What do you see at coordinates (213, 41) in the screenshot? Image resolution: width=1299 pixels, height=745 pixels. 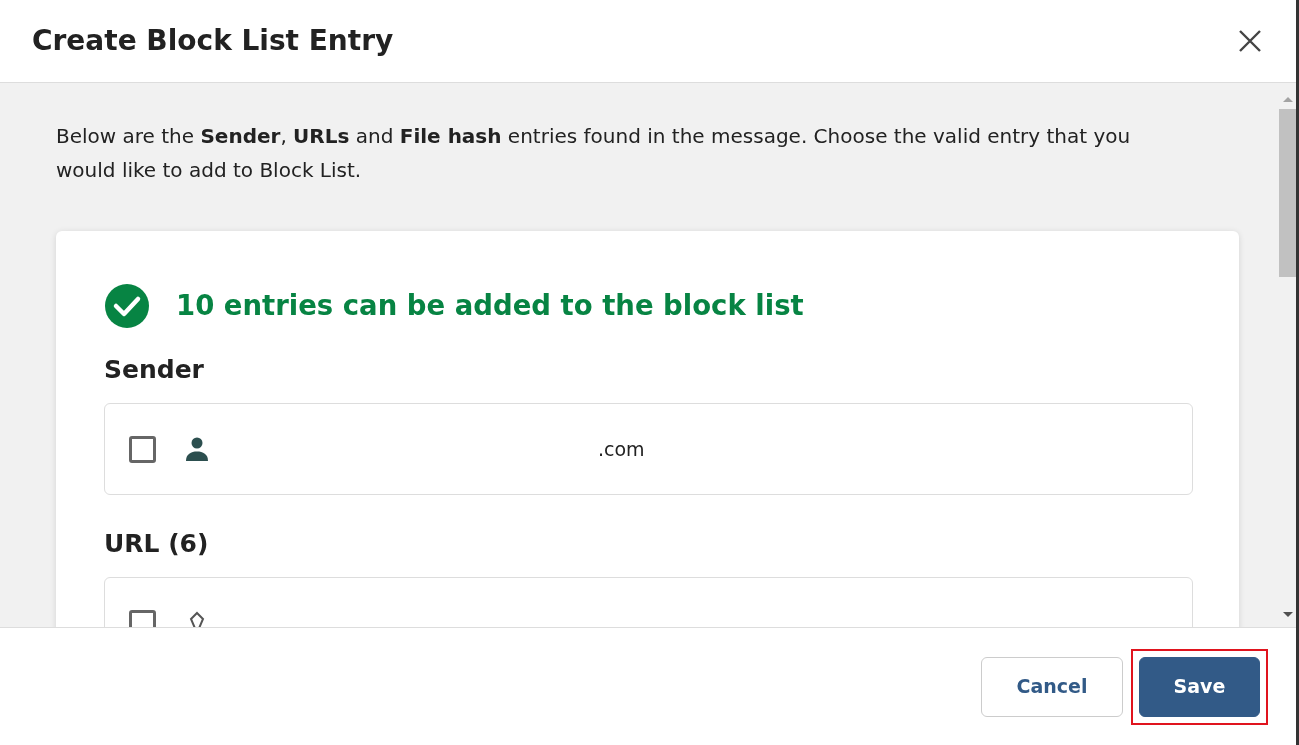 I see `dialog-title: Create Block List Entry` at bounding box center [213, 41].